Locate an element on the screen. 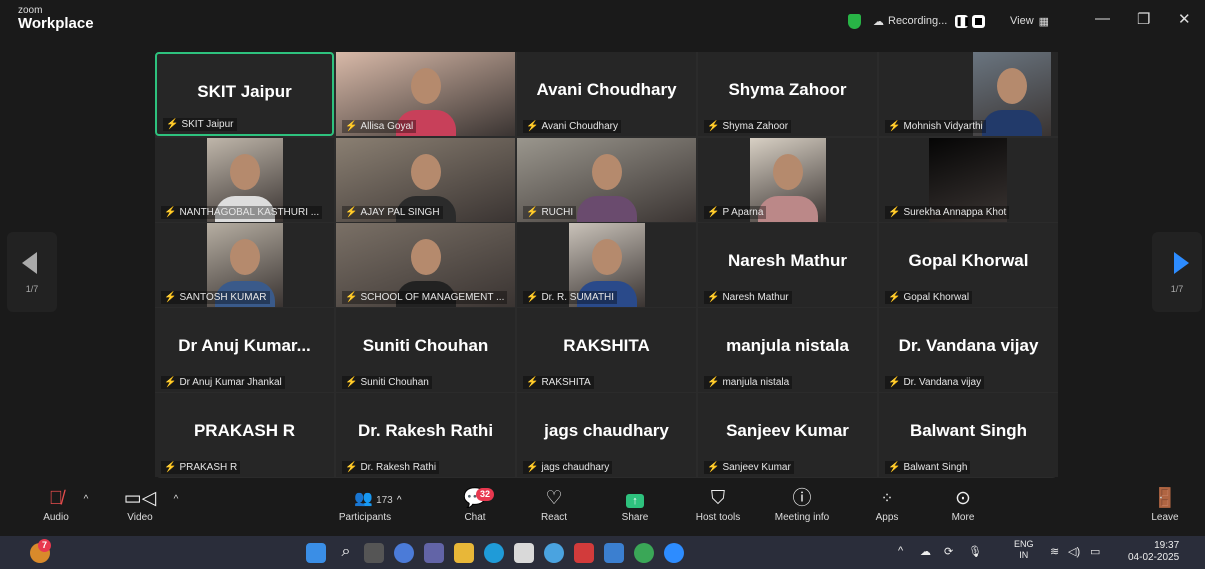 Image resolution: width=1205 pixels, height=569 pixels. participant-display-name: PRAKASH R is located at coordinates (244, 430).